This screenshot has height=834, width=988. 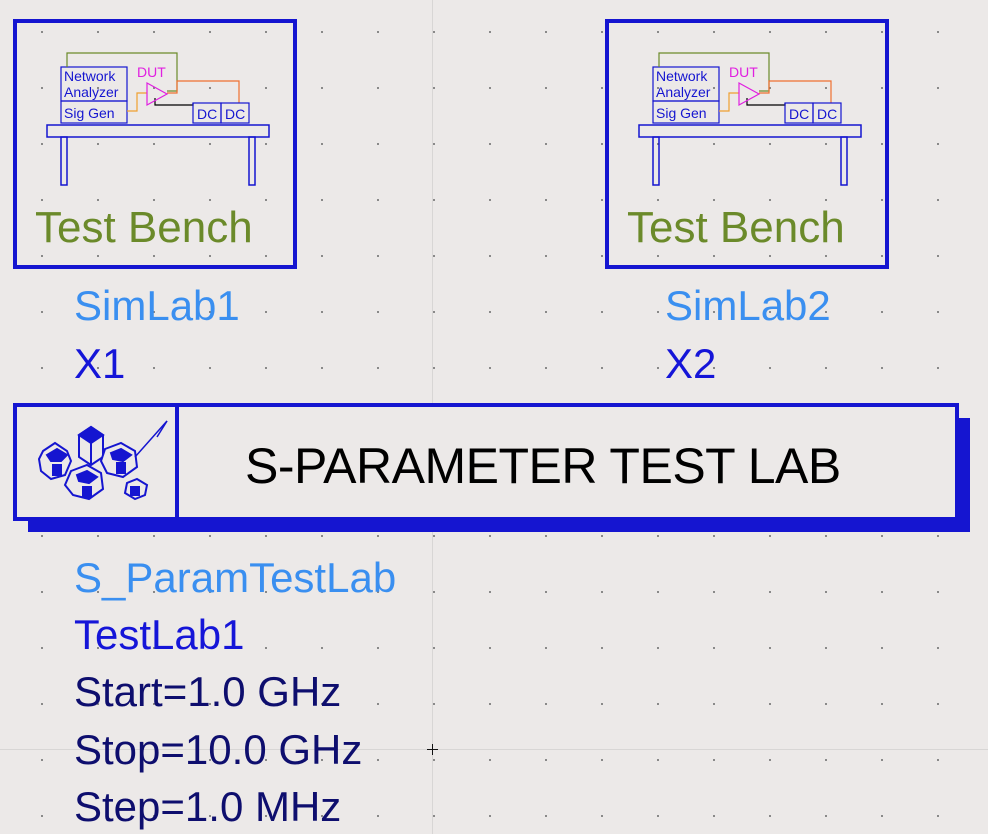 I want to click on sparam-test-lab-component: S-PARAMETER TEST LAB, so click(x=486, y=462).